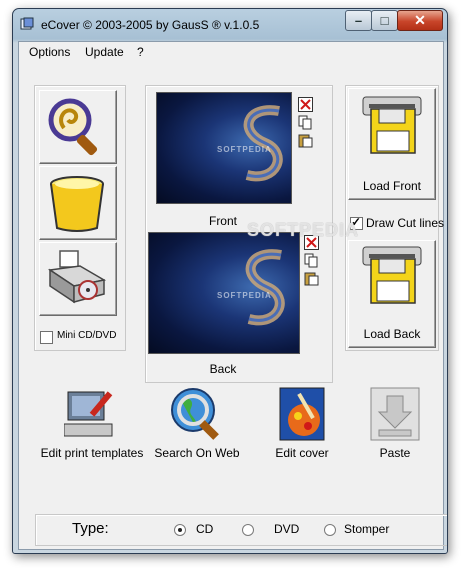  I want to click on print-button, so click(78, 279).